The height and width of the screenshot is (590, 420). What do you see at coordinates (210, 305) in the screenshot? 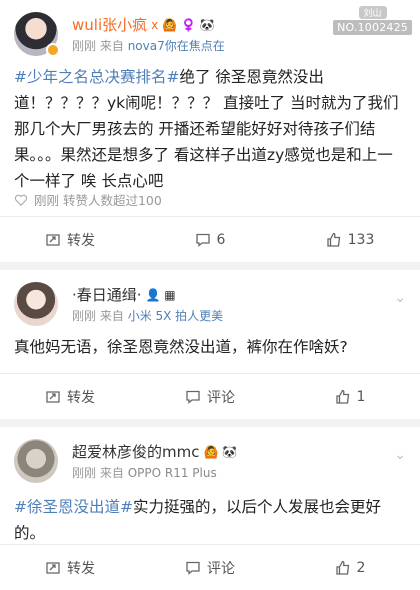
I see `post-header: ·春日通缉· 👤 ▦ 刚刚 来自 小米 5X 拍人更美 ⌄` at bounding box center [210, 305].